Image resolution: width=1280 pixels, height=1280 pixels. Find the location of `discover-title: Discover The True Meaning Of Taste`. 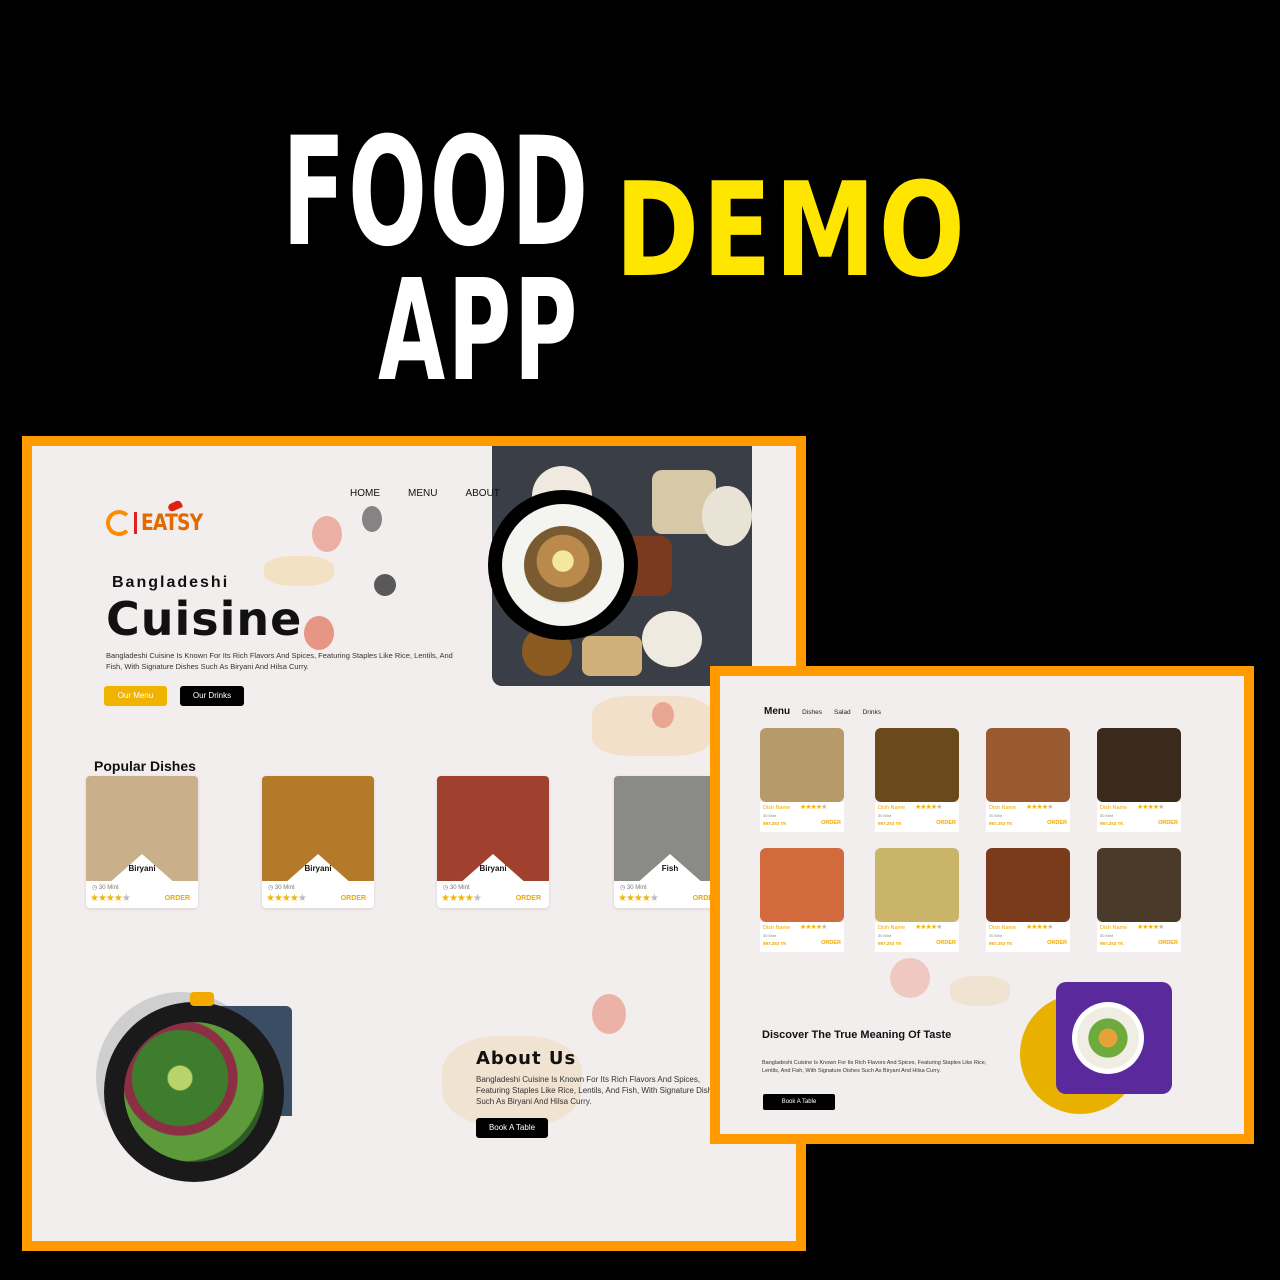

discover-title: Discover The True Meaning Of Taste is located at coordinates (857, 1035).